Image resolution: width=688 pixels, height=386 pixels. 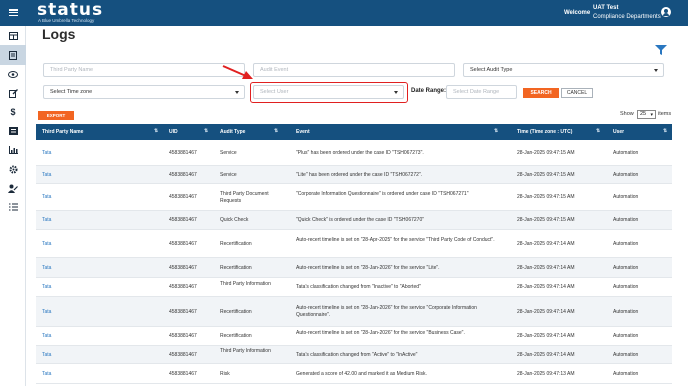 What do you see at coordinates (665, 114) in the screenshot?
I see `items-label: items` at bounding box center [665, 114].